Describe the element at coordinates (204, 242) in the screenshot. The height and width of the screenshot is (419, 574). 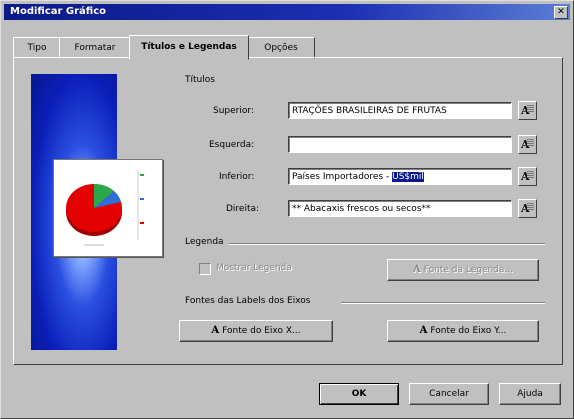
I see `legend-group-label: Legenda` at that location.